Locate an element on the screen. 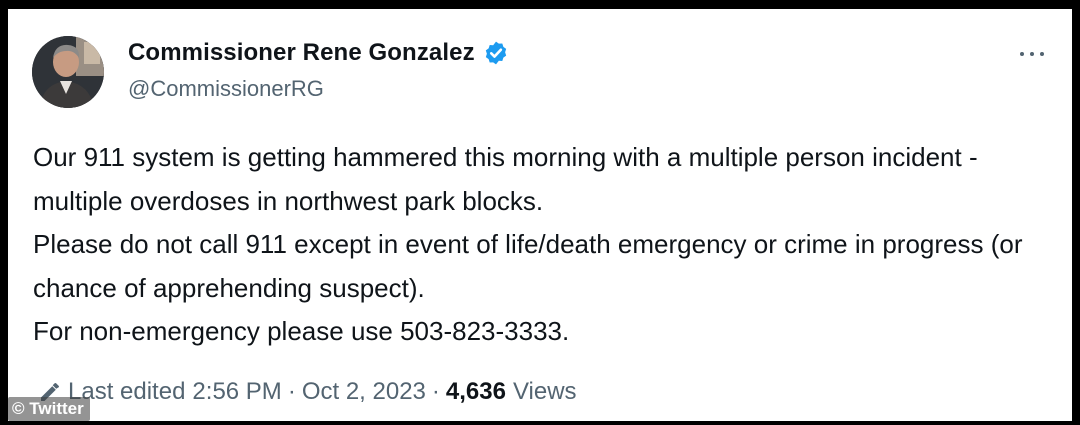 Image resolution: width=1080 pixels, height=425 pixels. more-options-button is located at coordinates (1032, 54).